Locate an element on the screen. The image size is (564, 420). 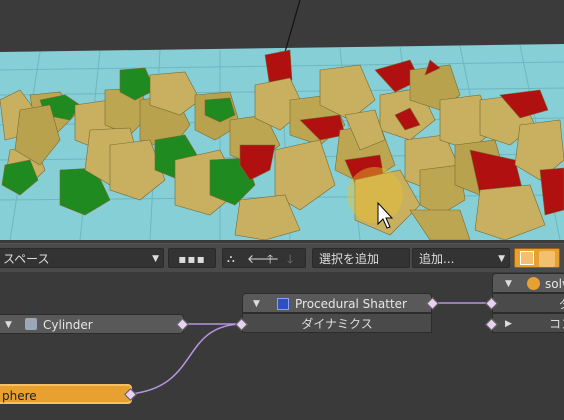
circle-key-icon is located at coordinates (547, 259).